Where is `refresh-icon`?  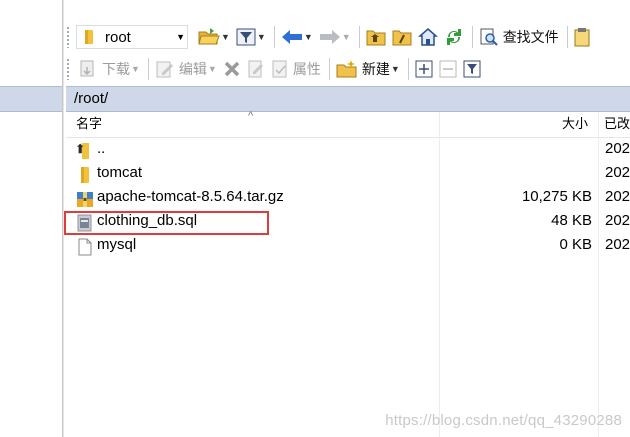 refresh-icon is located at coordinates (453, 37).